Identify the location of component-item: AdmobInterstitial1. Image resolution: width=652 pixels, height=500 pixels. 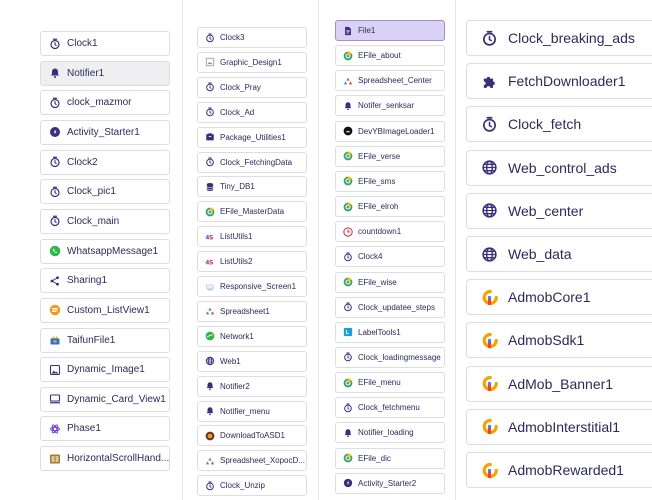
(559, 426).